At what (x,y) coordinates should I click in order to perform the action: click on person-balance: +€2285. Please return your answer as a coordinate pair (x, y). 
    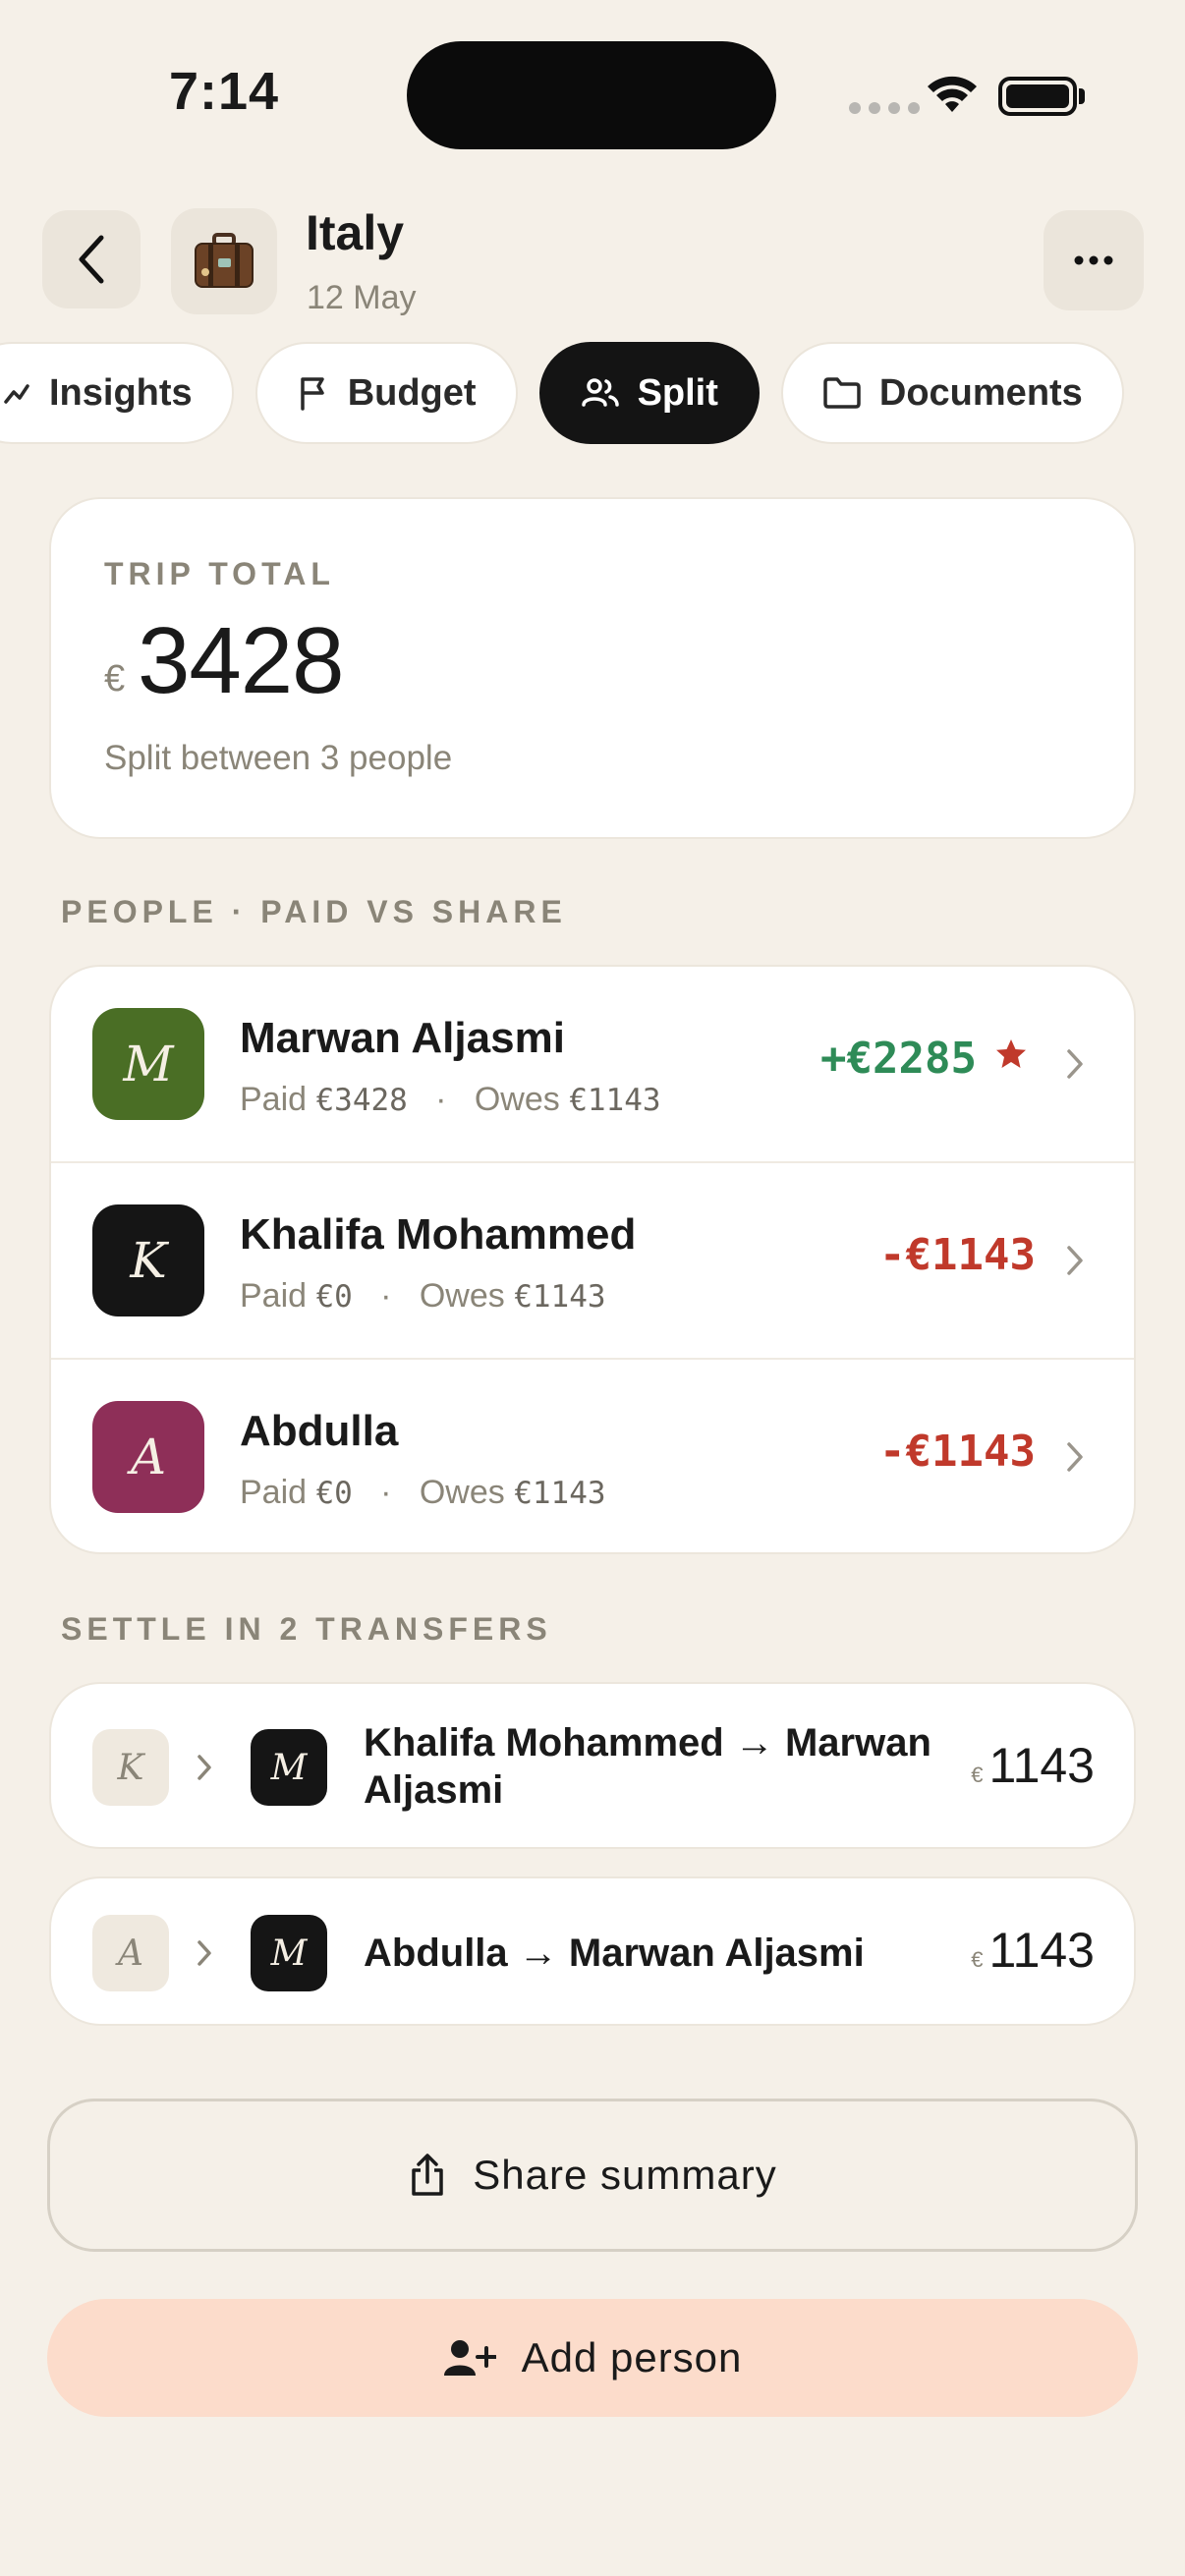
    Looking at the image, I should click on (899, 1059).